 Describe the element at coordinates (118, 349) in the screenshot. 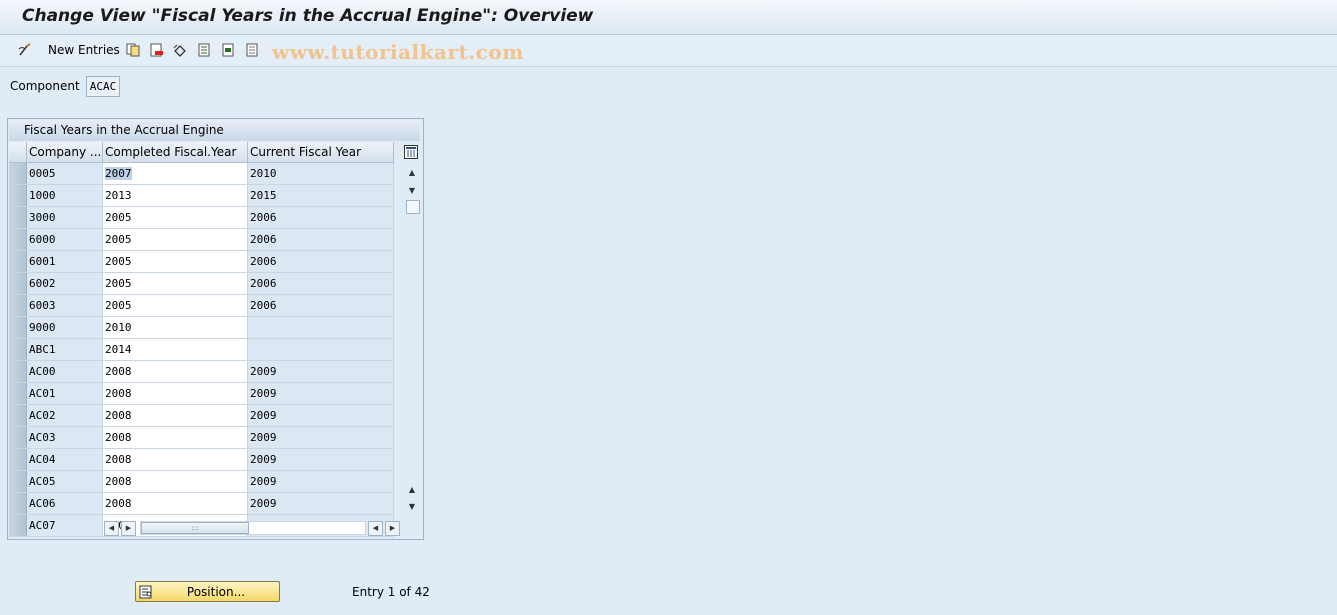

I see `cell-completed-fiscal-year-text: 2014` at that location.